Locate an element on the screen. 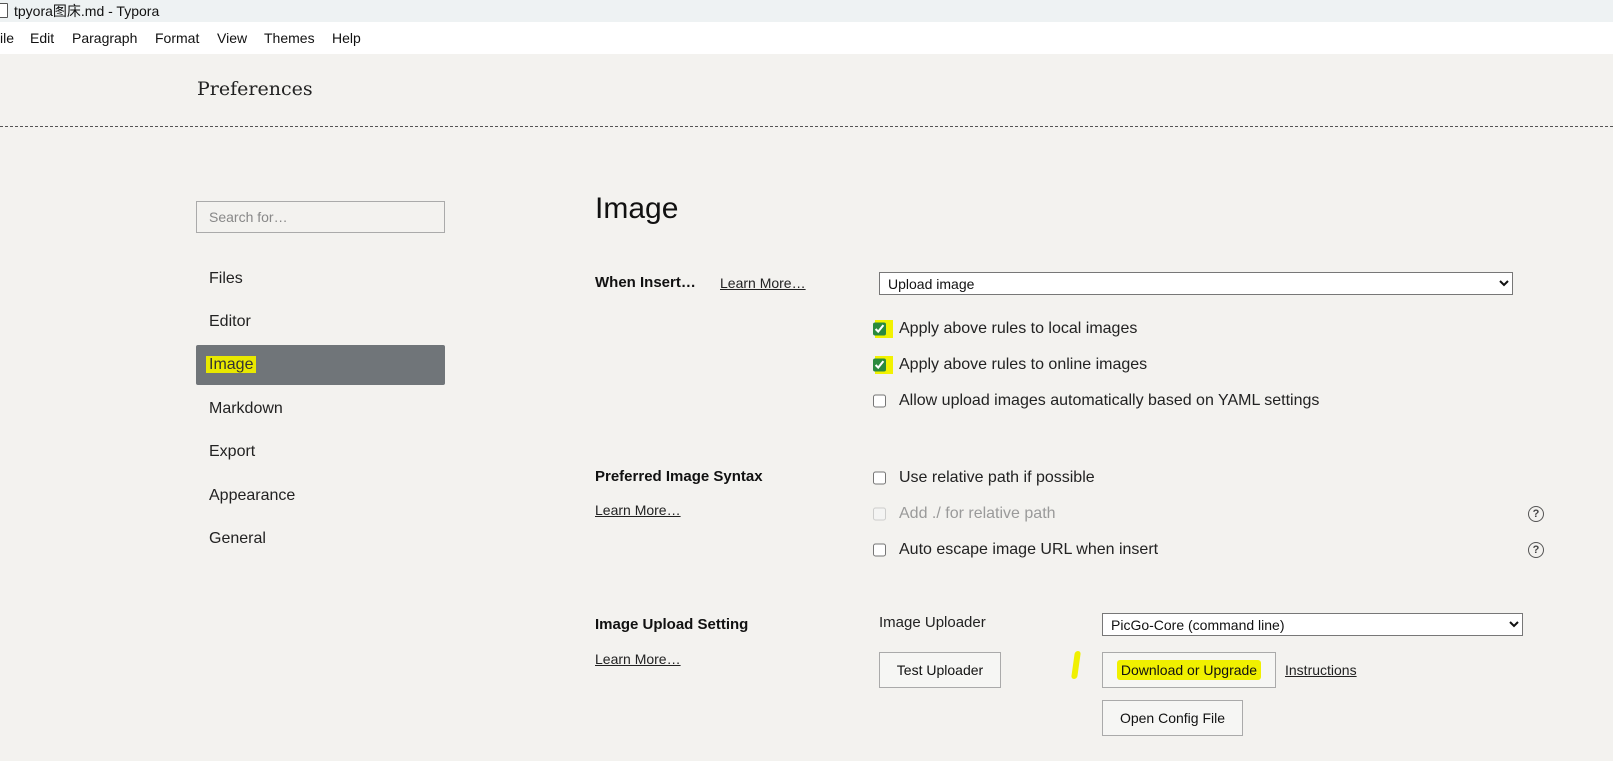 This screenshot has width=1613, height=761. sidebar-item-markdown: Markdown is located at coordinates (320, 409).